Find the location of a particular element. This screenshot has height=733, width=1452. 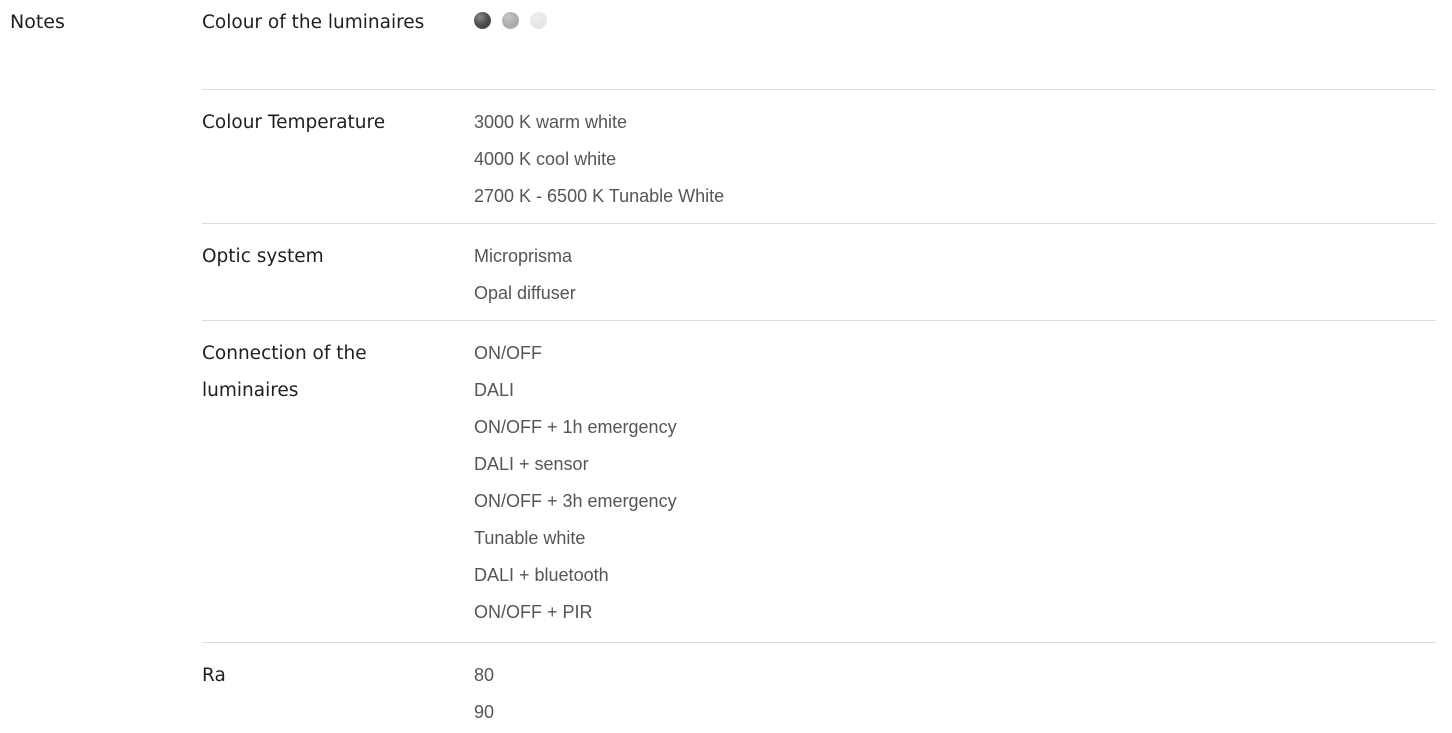

colour-swatches is located at coordinates (510, 46).